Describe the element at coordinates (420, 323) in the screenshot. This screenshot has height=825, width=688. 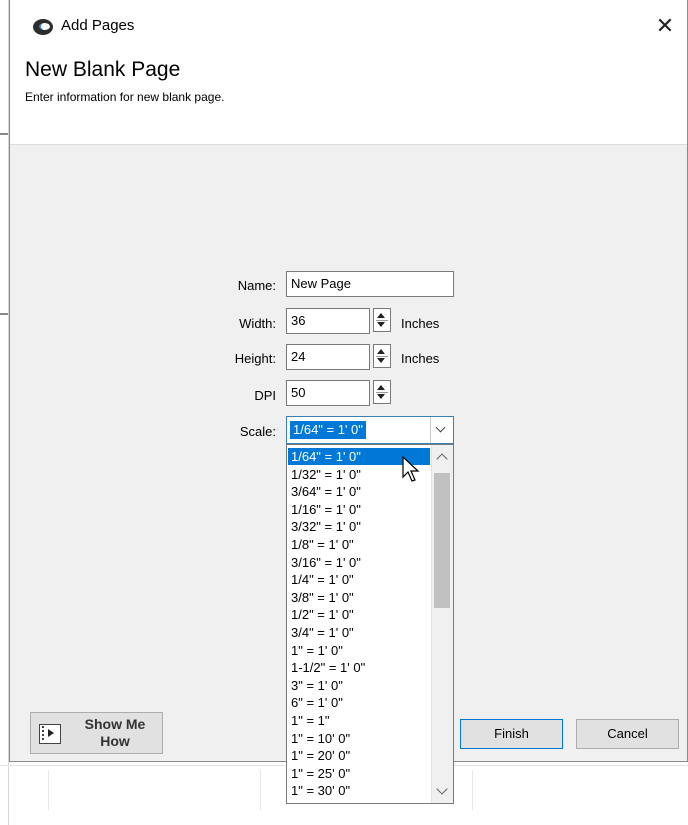
I see `width-unit: Inches` at that location.